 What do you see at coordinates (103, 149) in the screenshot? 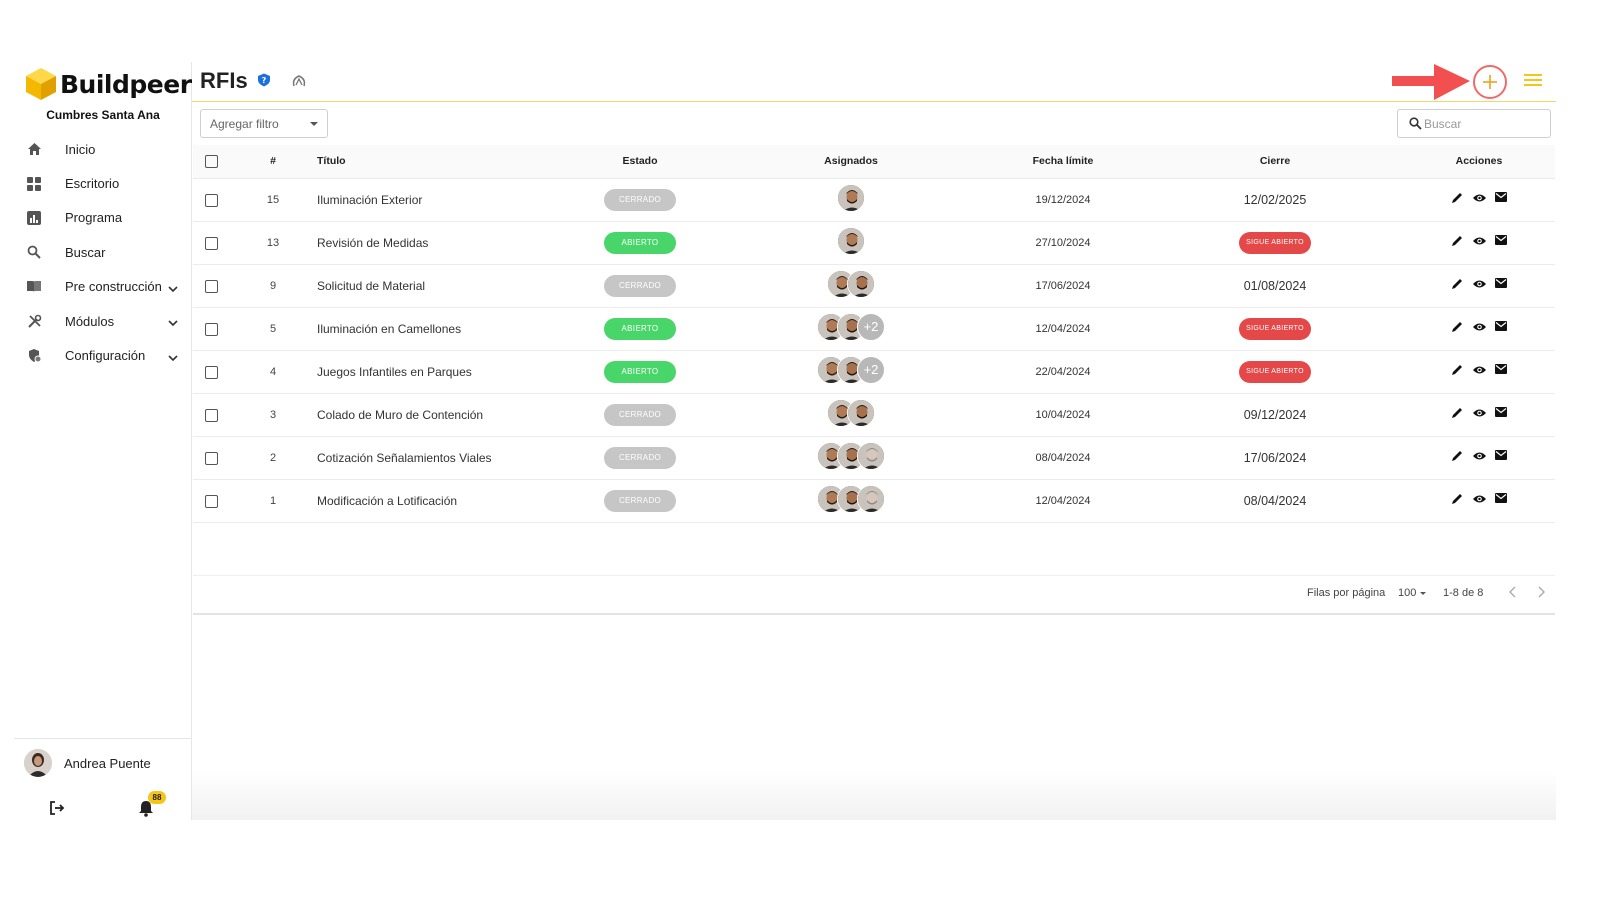
I see `sidebar-item-inicio: Inicio` at bounding box center [103, 149].